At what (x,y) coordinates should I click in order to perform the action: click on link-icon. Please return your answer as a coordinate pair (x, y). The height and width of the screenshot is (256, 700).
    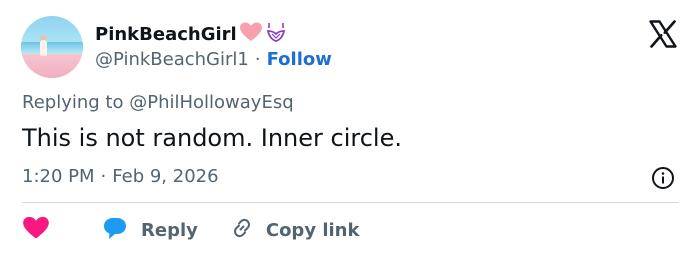
    Looking at the image, I should click on (242, 230).